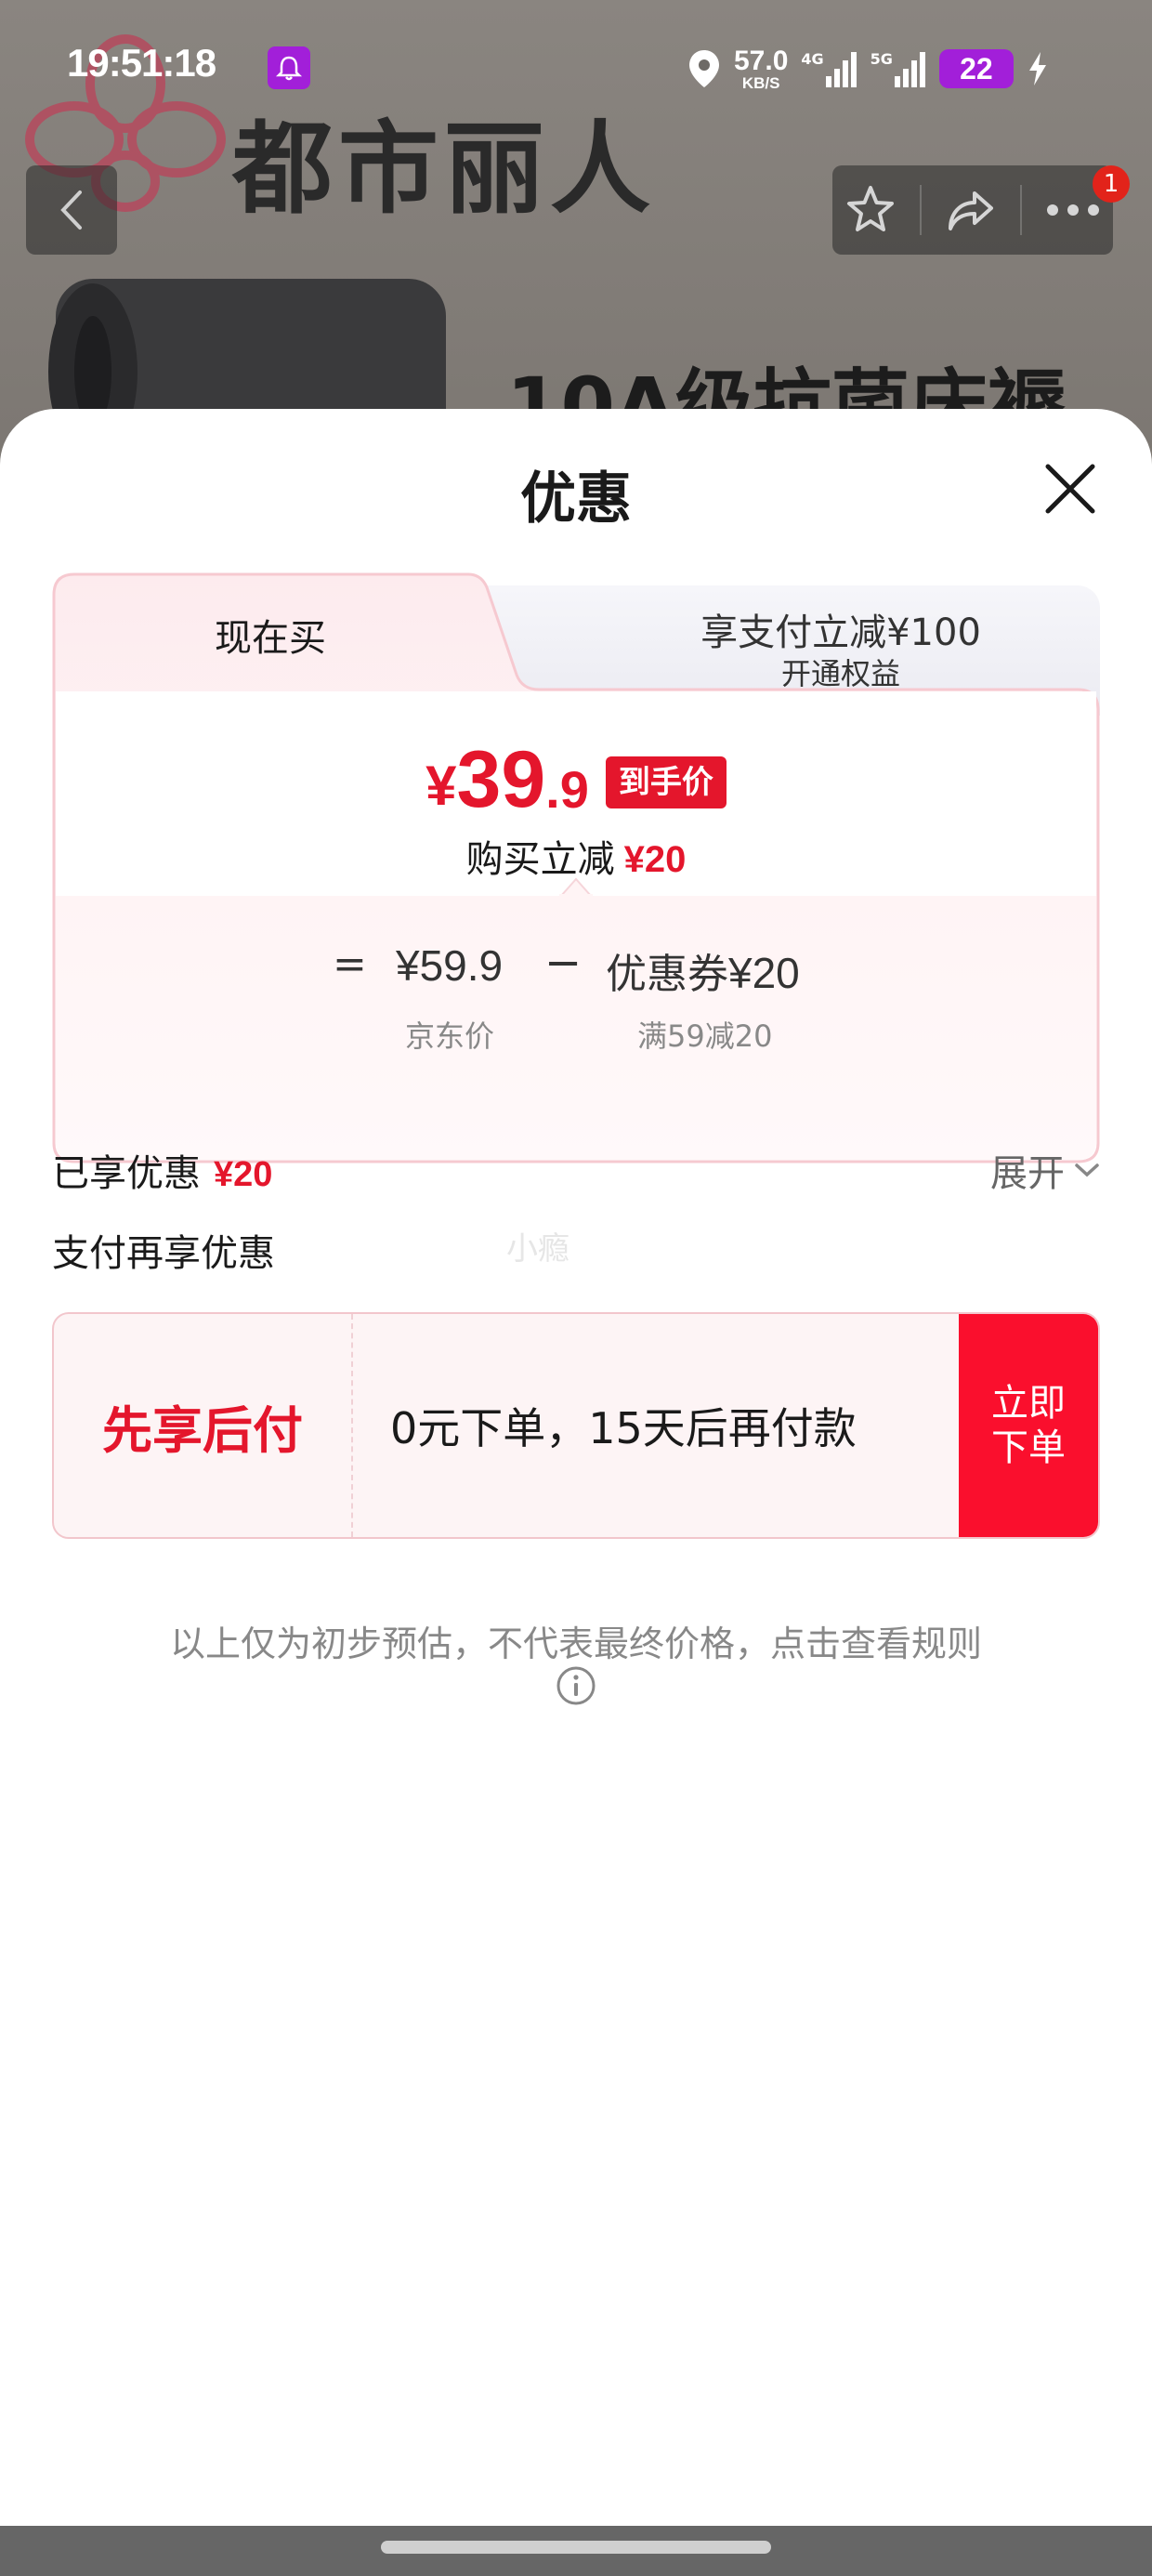 The width and height of the screenshot is (1152, 2576). I want to click on back-icon, so click(71, 210).